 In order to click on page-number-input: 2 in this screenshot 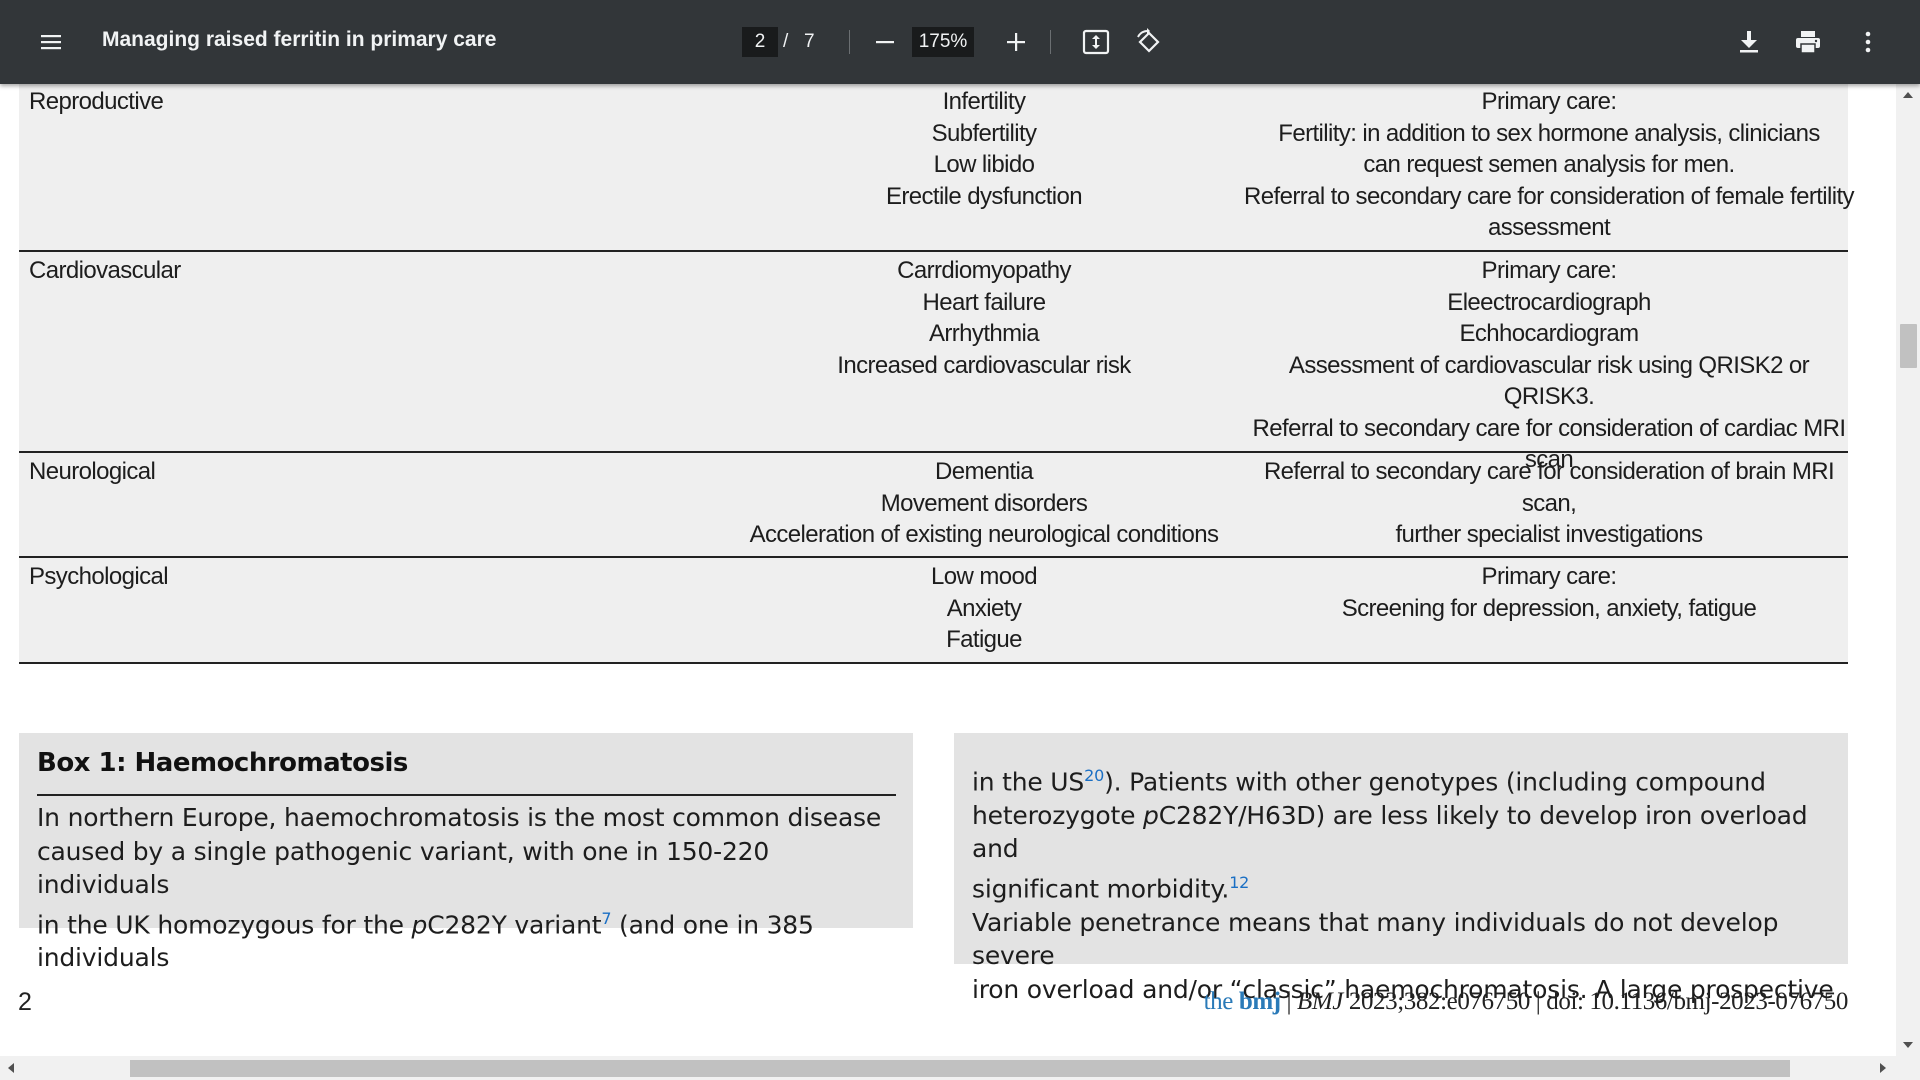, I will do `click(760, 42)`.